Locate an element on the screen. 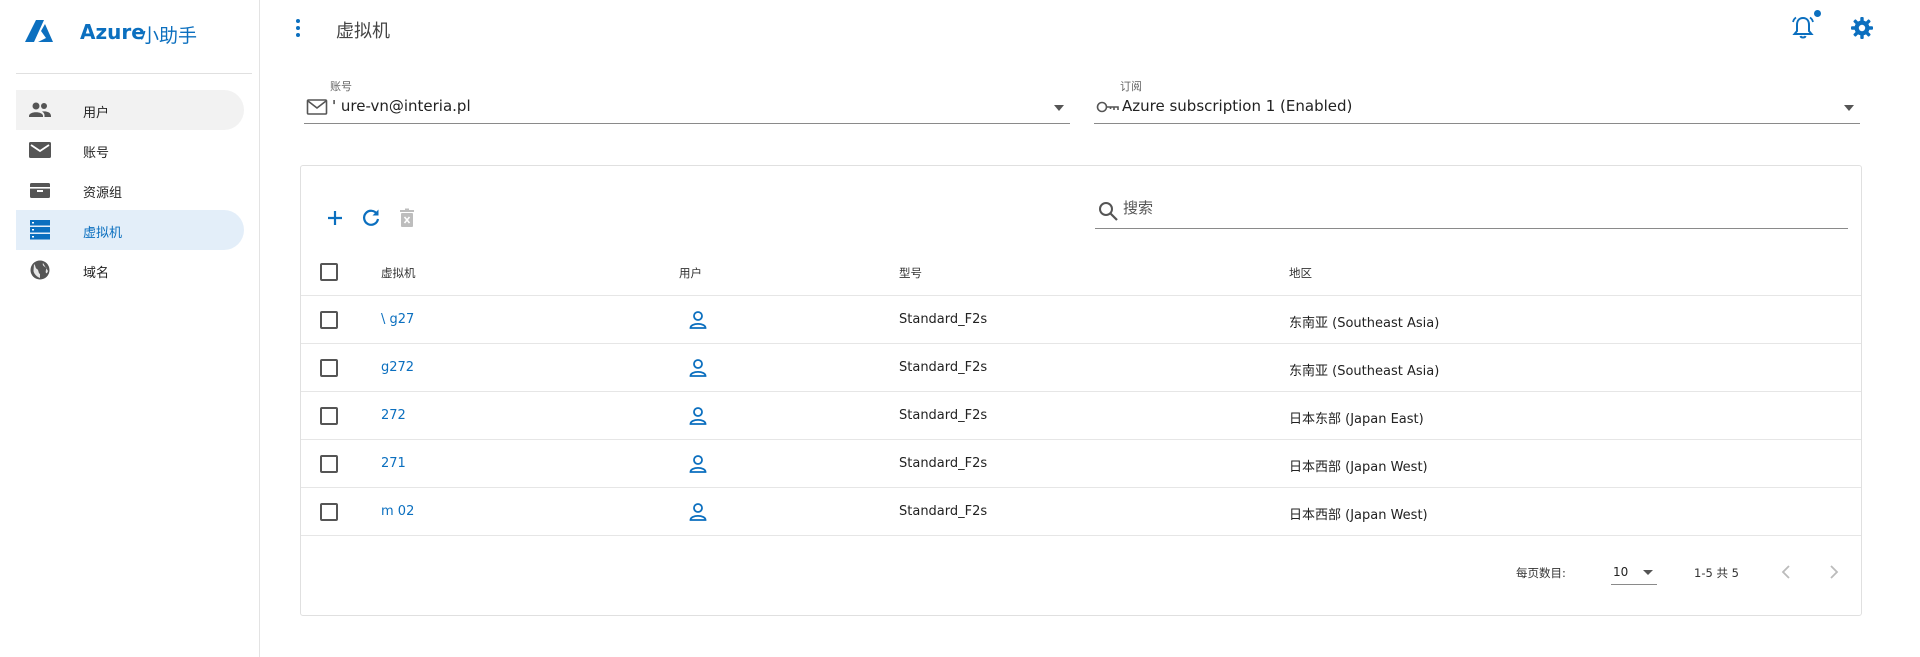 This screenshot has width=1920, height=657. sidebar-item-label: 虚拟机 is located at coordinates (103, 233).